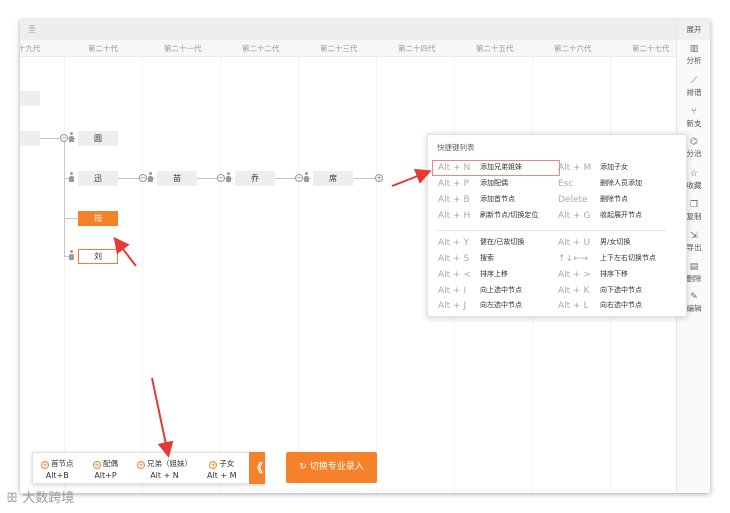 The image size is (730, 513). What do you see at coordinates (379, 178) in the screenshot?
I see `add-node-icon: +` at bounding box center [379, 178].